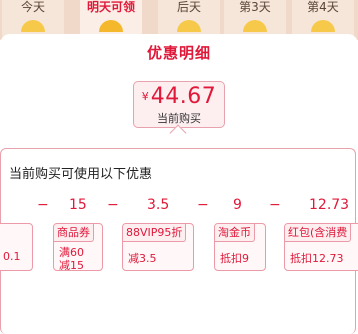 The width and height of the screenshot is (358, 334). Describe the element at coordinates (237, 205) in the screenshot. I see `calc-value: 9` at that location.